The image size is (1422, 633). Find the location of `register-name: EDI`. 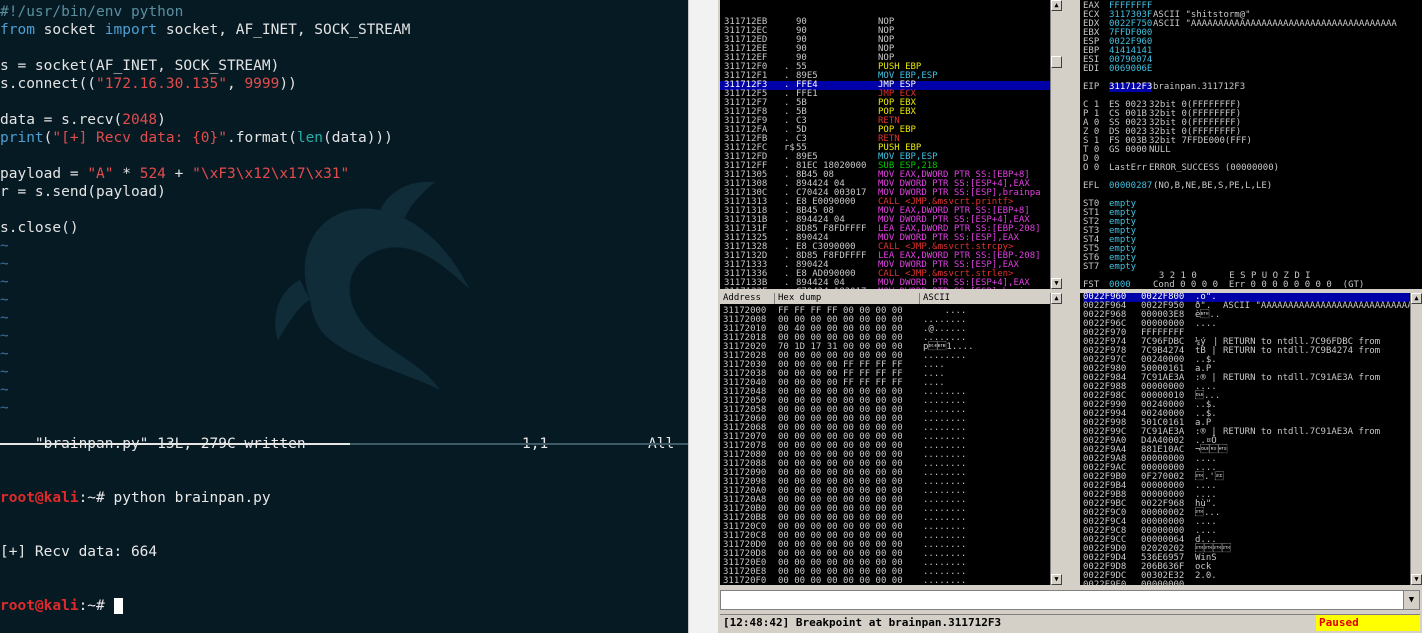

register-name: EDI is located at coordinates (1091, 69).